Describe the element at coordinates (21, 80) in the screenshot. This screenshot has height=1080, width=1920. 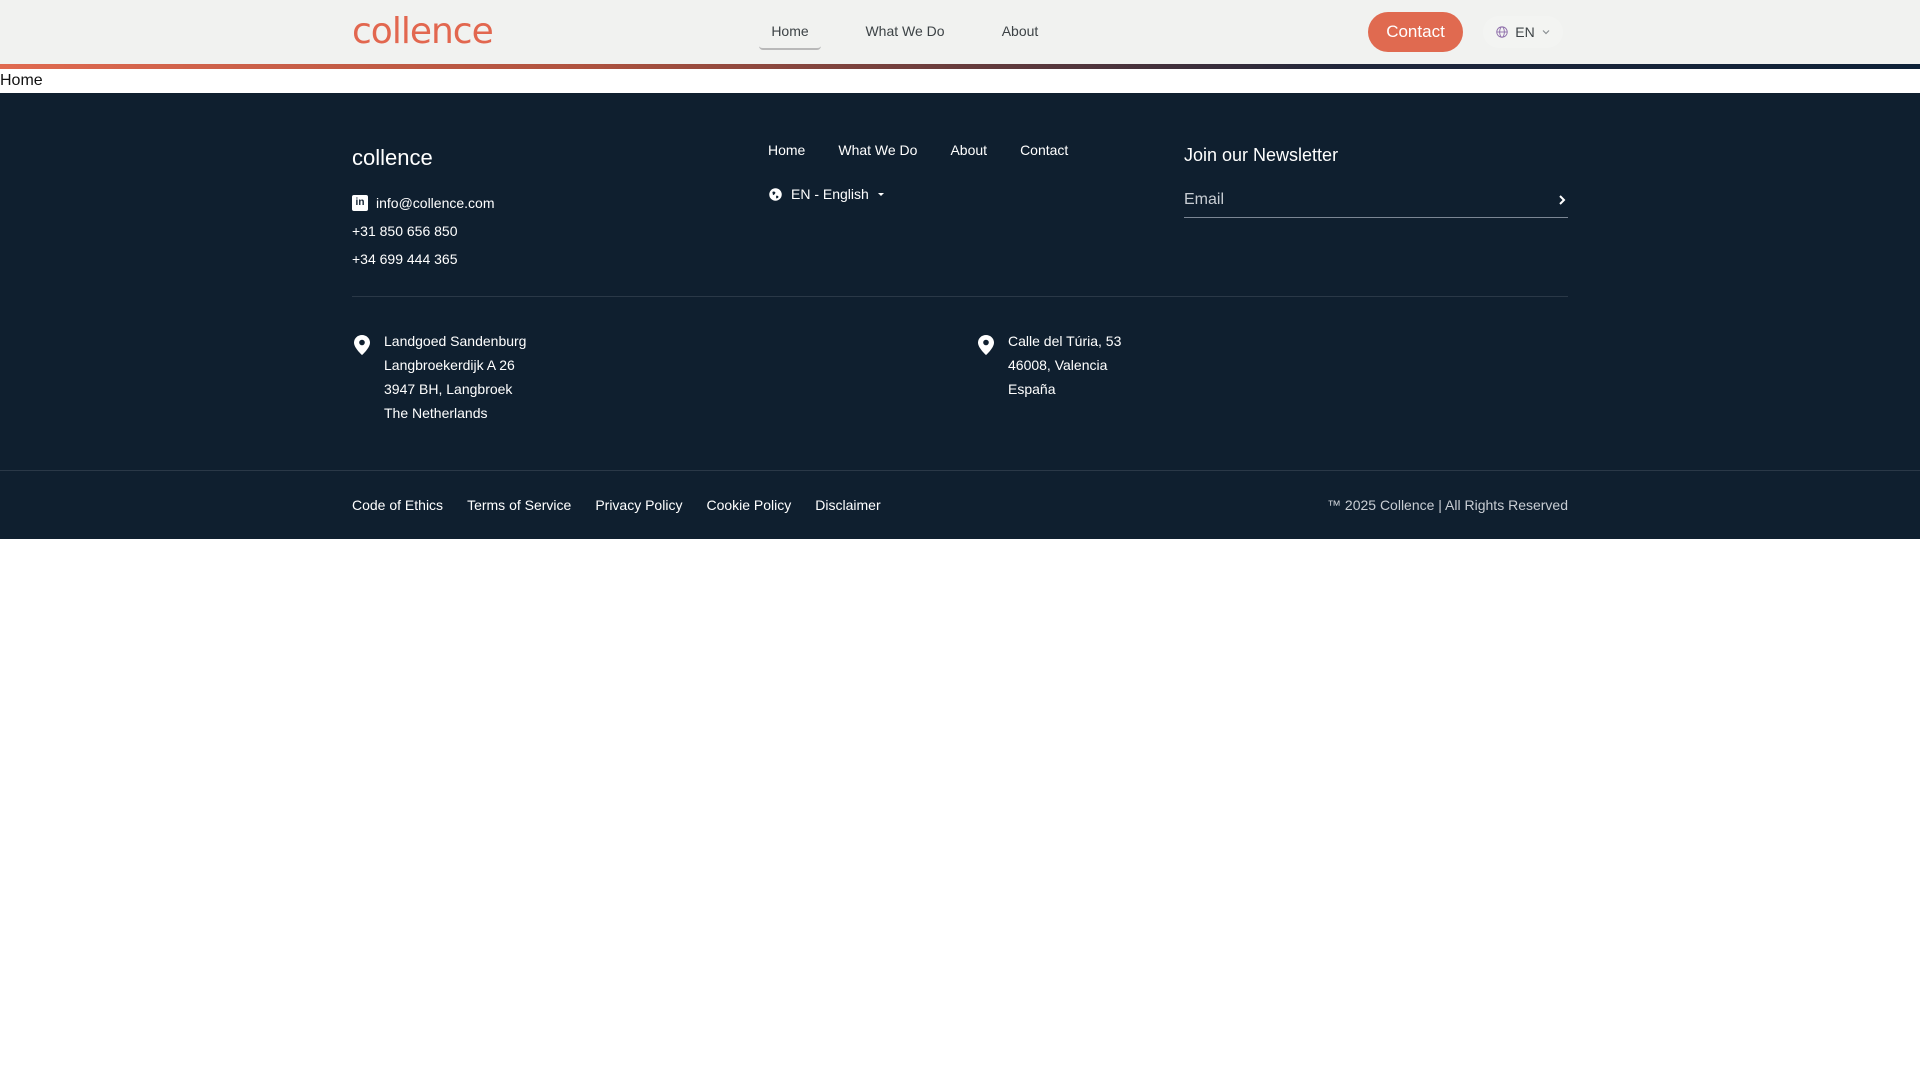
I see `breadcrumb: Home` at that location.